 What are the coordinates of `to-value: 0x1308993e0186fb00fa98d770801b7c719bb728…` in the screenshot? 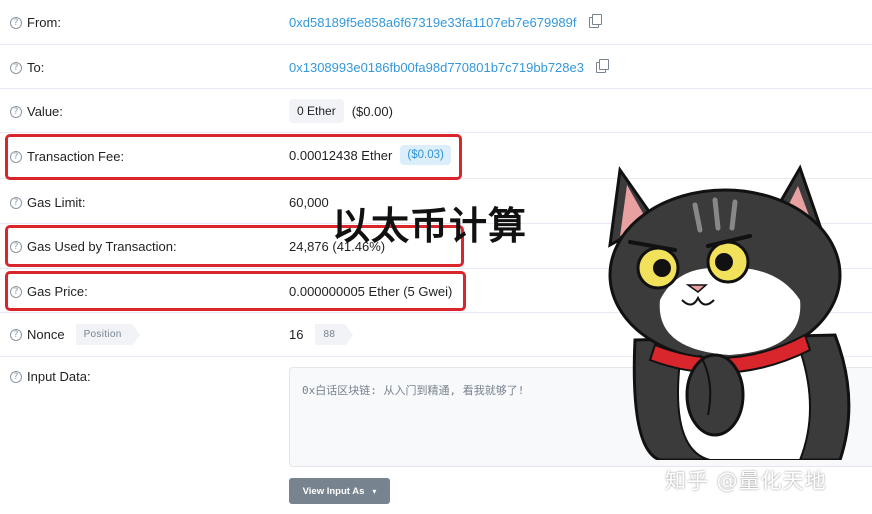 It's located at (449, 67).